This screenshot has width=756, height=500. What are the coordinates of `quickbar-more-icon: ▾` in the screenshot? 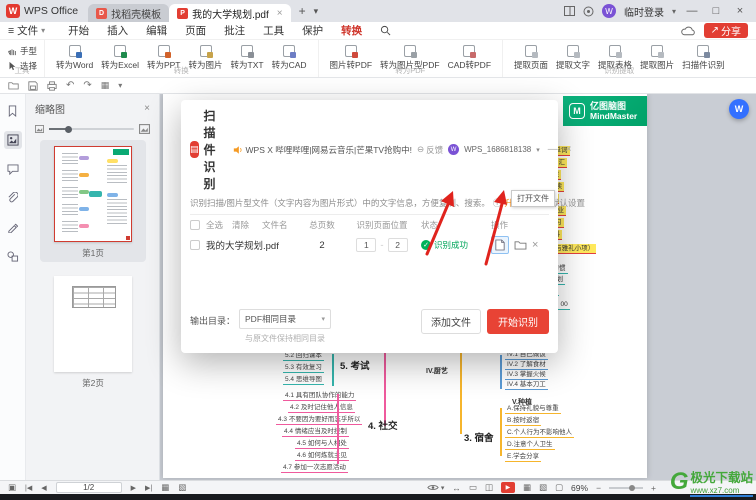 It's located at (120, 85).